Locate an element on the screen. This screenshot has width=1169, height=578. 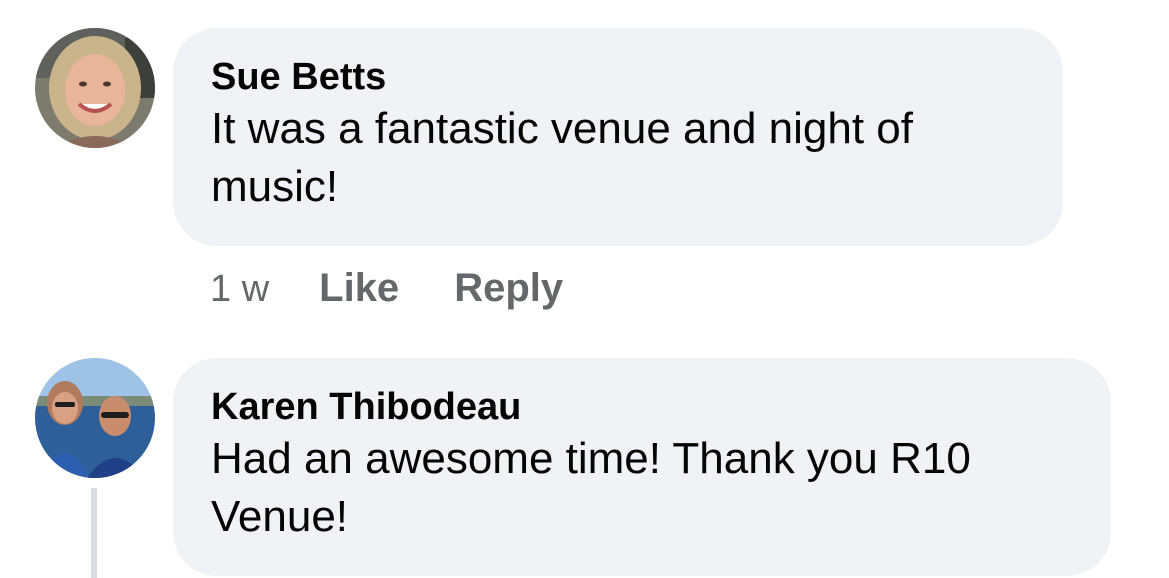
comment-author: Karen Thibodeau is located at coordinates (642, 407).